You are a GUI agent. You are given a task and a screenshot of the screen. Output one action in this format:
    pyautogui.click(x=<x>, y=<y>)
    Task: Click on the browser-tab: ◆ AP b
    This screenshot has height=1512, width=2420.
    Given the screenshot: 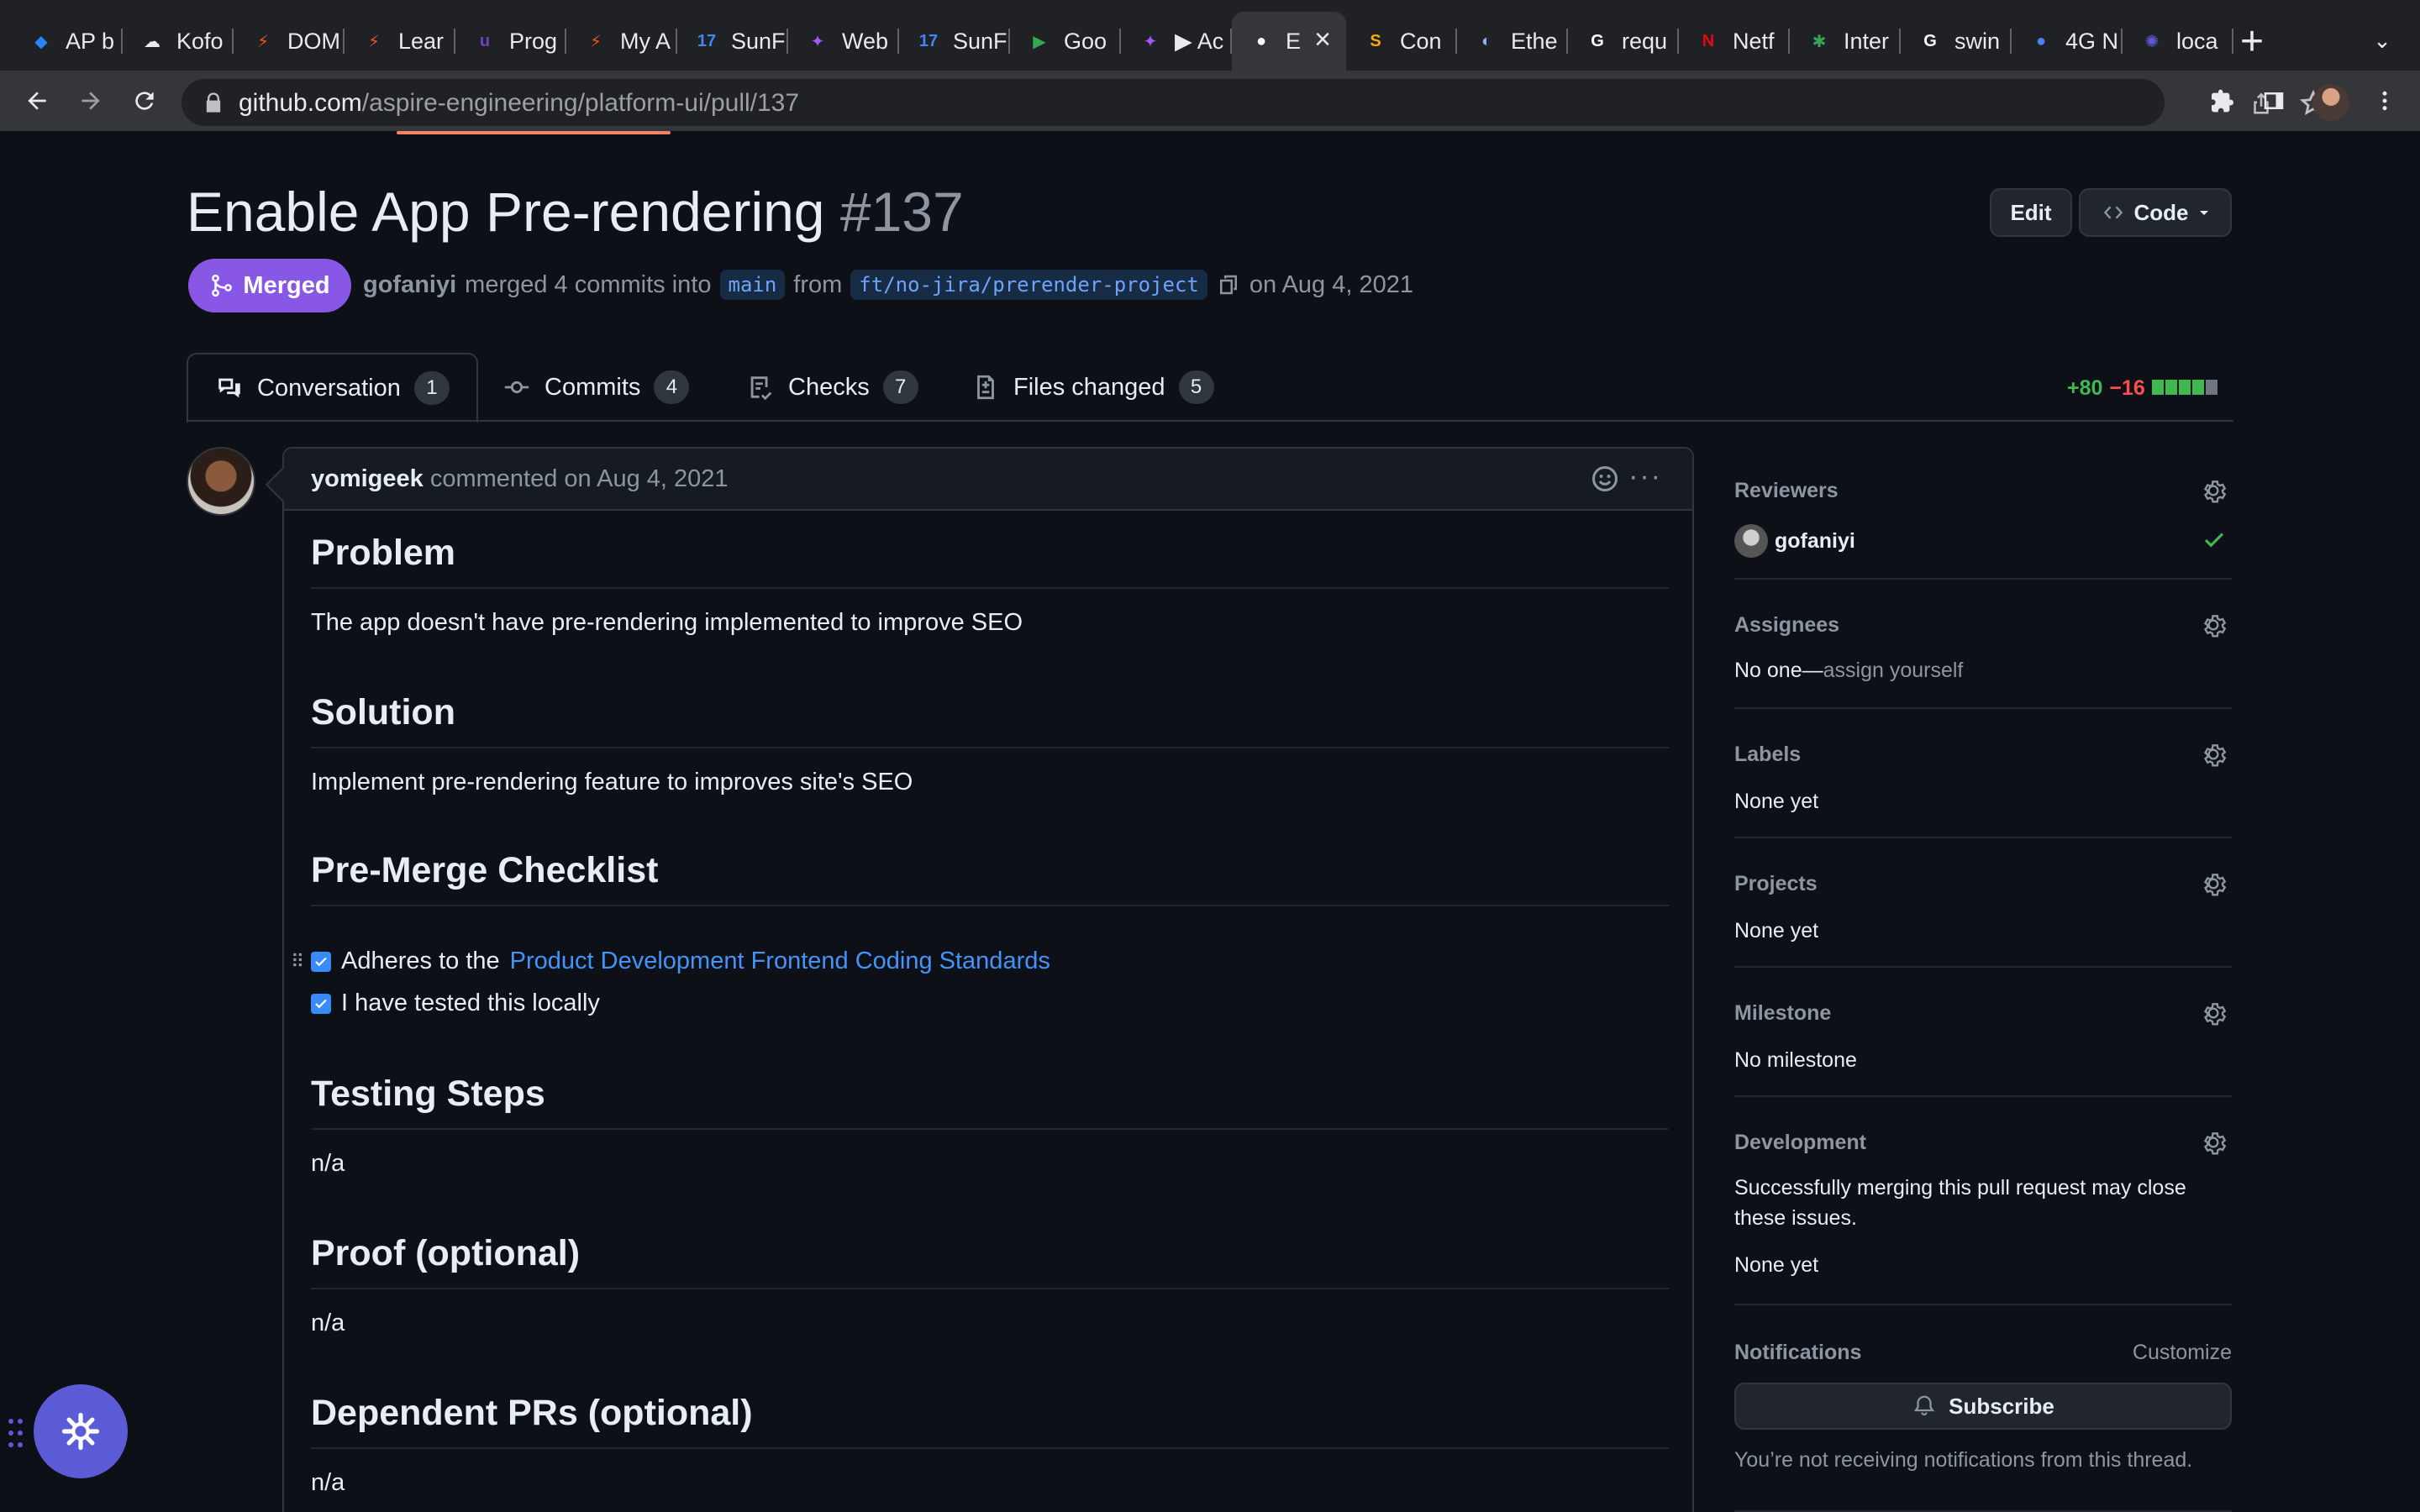 What is the action you would take?
    pyautogui.click(x=67, y=41)
    